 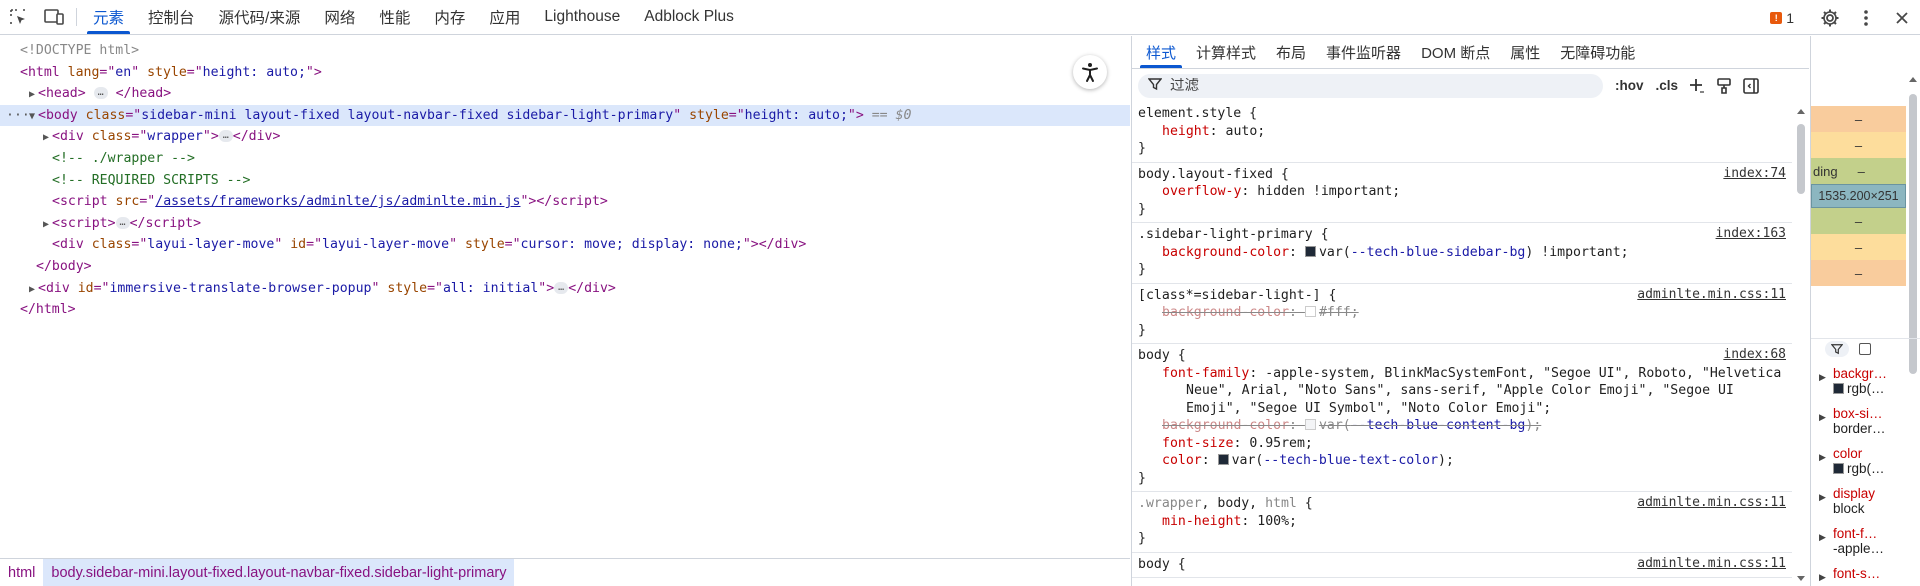 I want to click on rule-source-link: index:163, so click(x=1751, y=233).